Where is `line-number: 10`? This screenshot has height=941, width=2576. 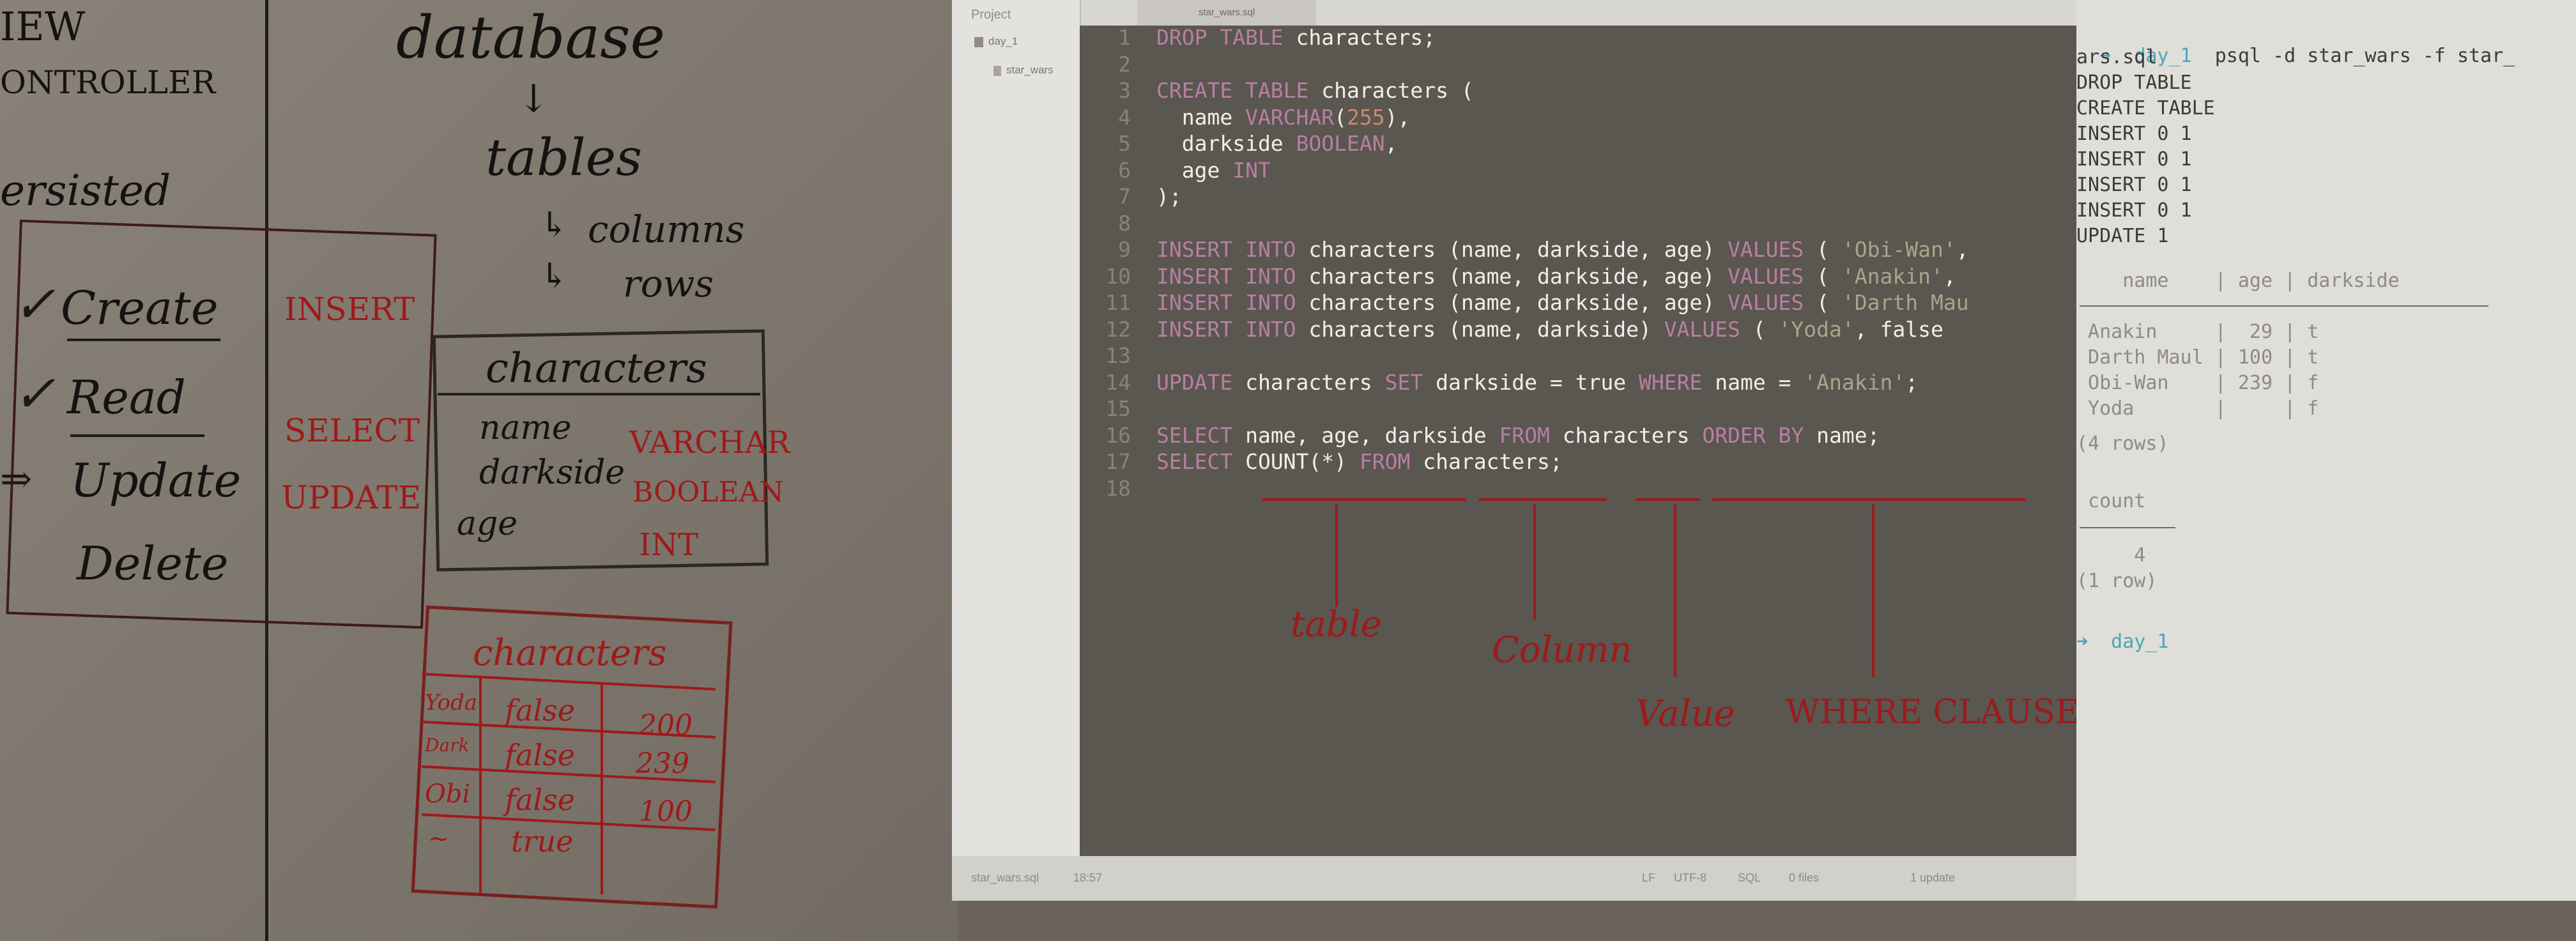 line-number: 10 is located at coordinates (1118, 276).